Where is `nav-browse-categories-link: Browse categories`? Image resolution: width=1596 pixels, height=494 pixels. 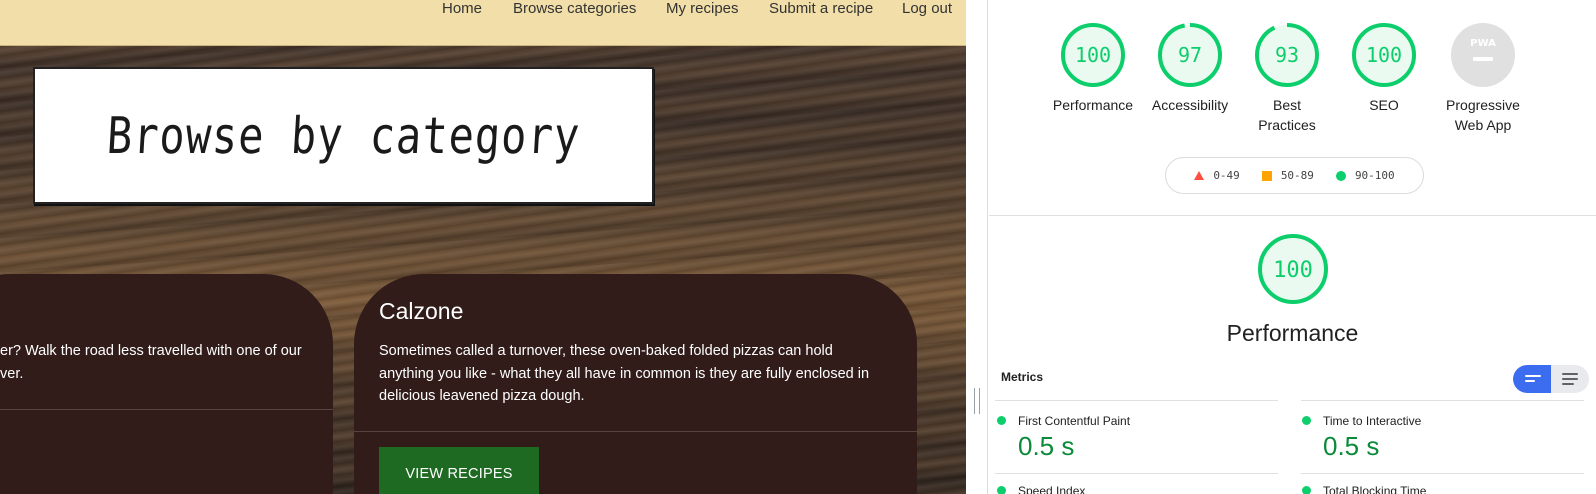 nav-browse-categories-link: Browse categories is located at coordinates (574, 8).